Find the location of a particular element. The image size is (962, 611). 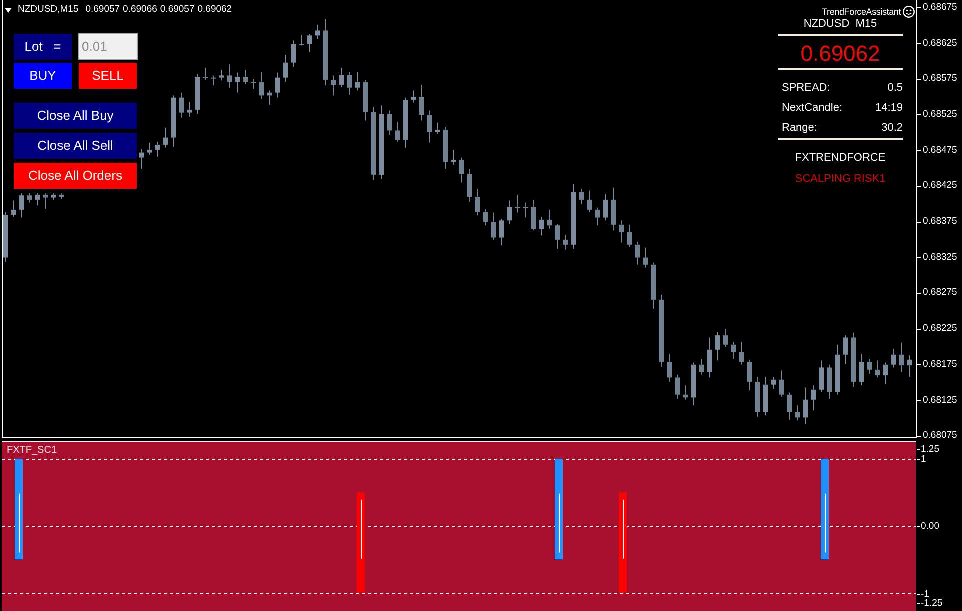

price-axis-label: 0.68225 is located at coordinates (937, 329).